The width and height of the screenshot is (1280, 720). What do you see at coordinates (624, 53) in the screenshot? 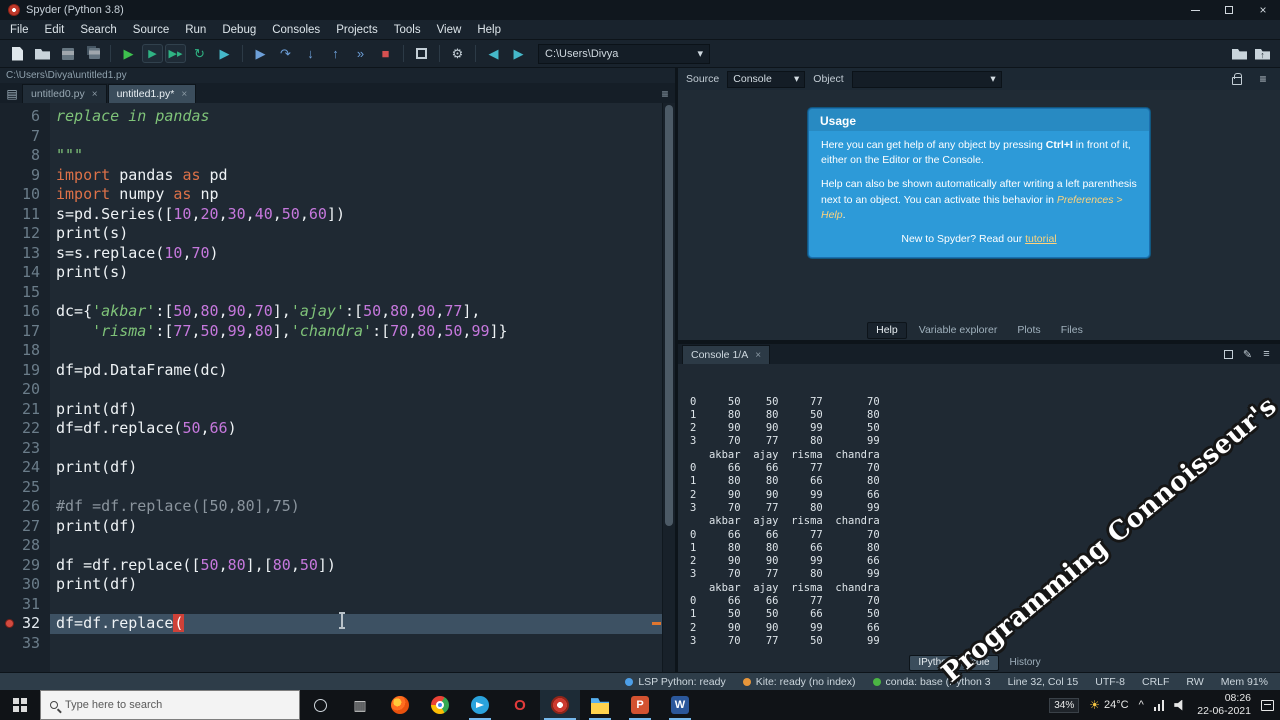
I see `working-directory-combobox: C:\Users\Divya ▾` at bounding box center [624, 53].